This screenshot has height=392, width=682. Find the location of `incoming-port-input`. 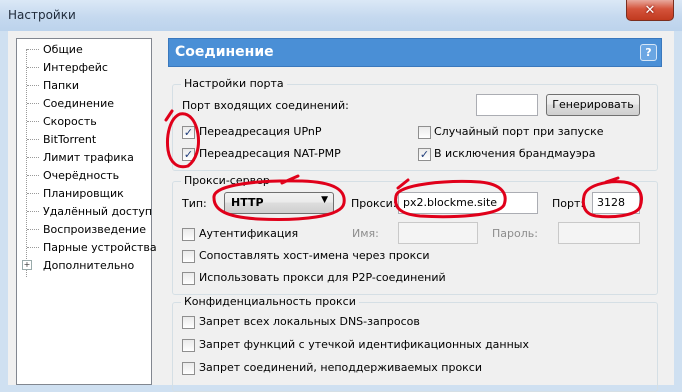

incoming-port-input is located at coordinates (507, 105).